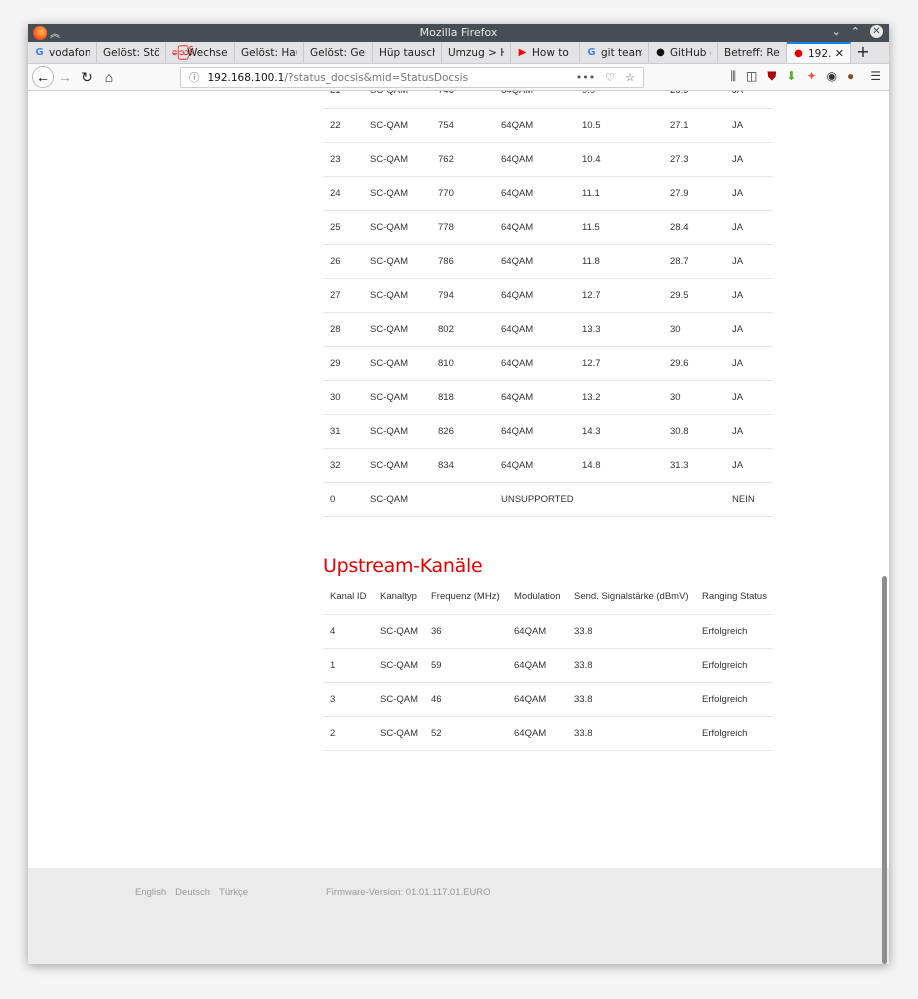 Image resolution: width=918 pixels, height=999 pixels. I want to click on title-bar: ︽ Mozilla Firefox ⌄ ⌃ ✕, so click(458, 33).